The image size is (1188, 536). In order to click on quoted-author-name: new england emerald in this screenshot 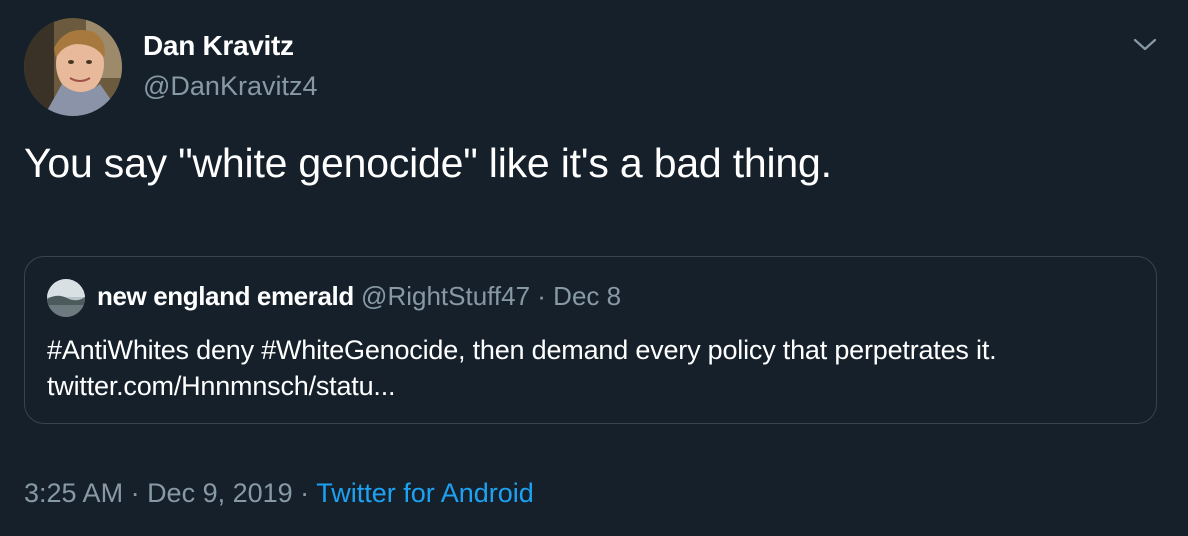, I will do `click(225, 296)`.